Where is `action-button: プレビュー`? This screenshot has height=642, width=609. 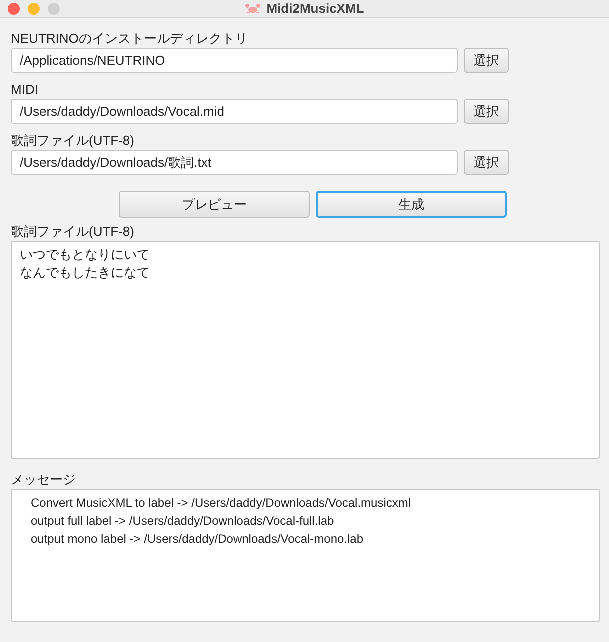 action-button: プレビュー is located at coordinates (214, 204).